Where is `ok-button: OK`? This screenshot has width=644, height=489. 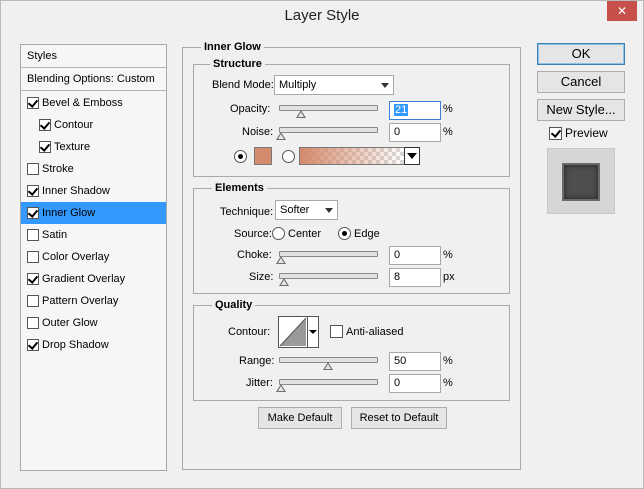 ok-button: OK is located at coordinates (581, 54).